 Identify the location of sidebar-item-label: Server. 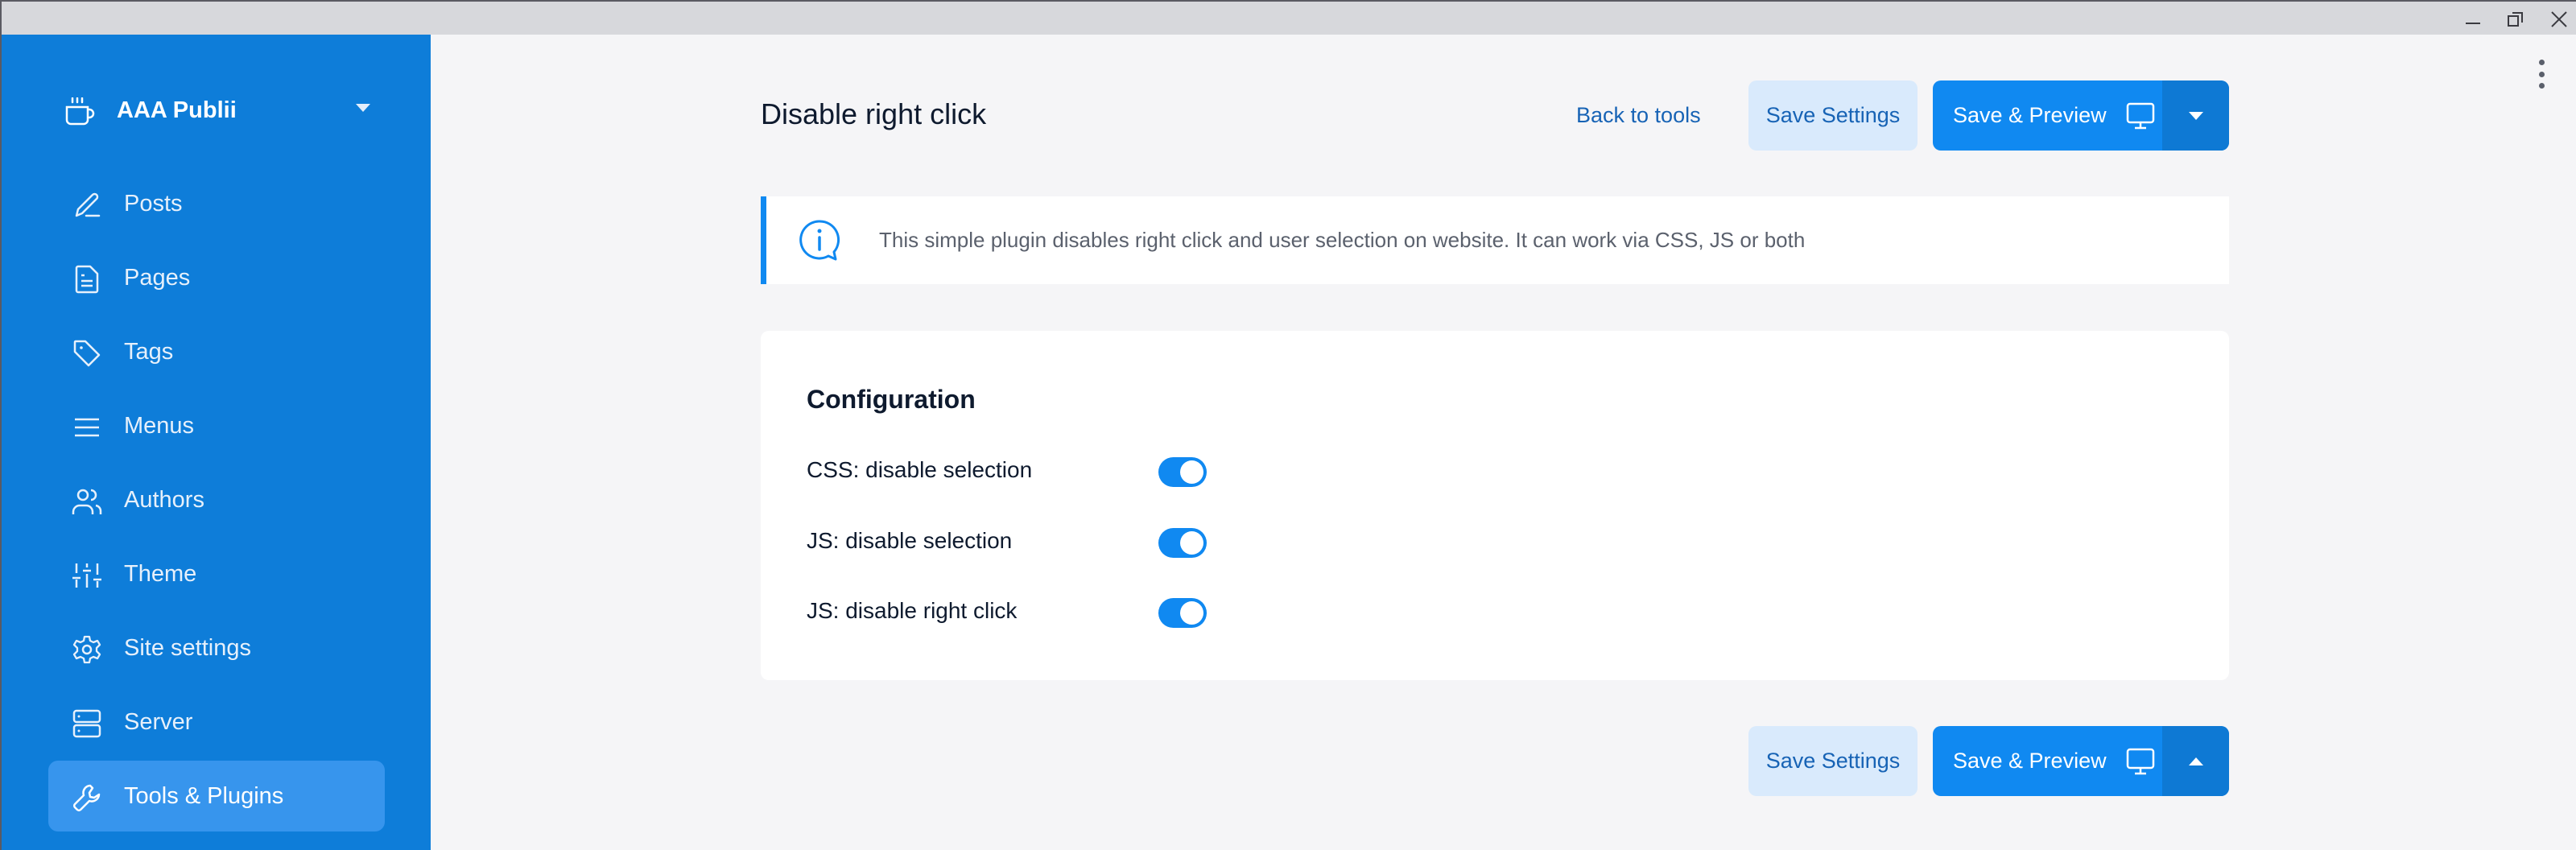
(158, 722).